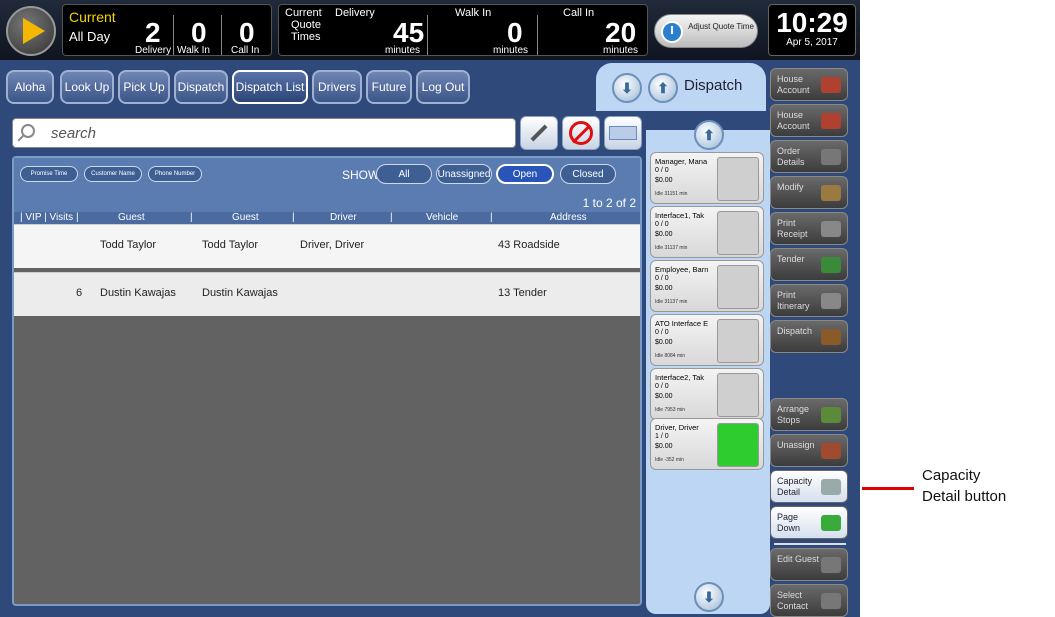 This screenshot has height=617, width=1055. Describe the element at coordinates (671, 248) in the screenshot. I see `driver-idle: Idle 31137 min` at that location.